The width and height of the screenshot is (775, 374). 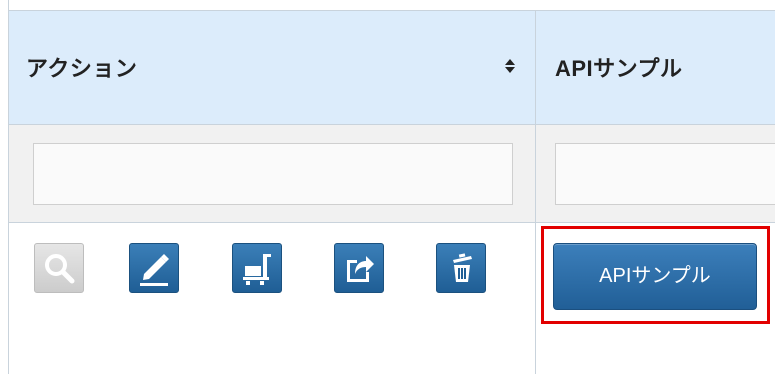 I want to click on share-icon, so click(x=360, y=269).